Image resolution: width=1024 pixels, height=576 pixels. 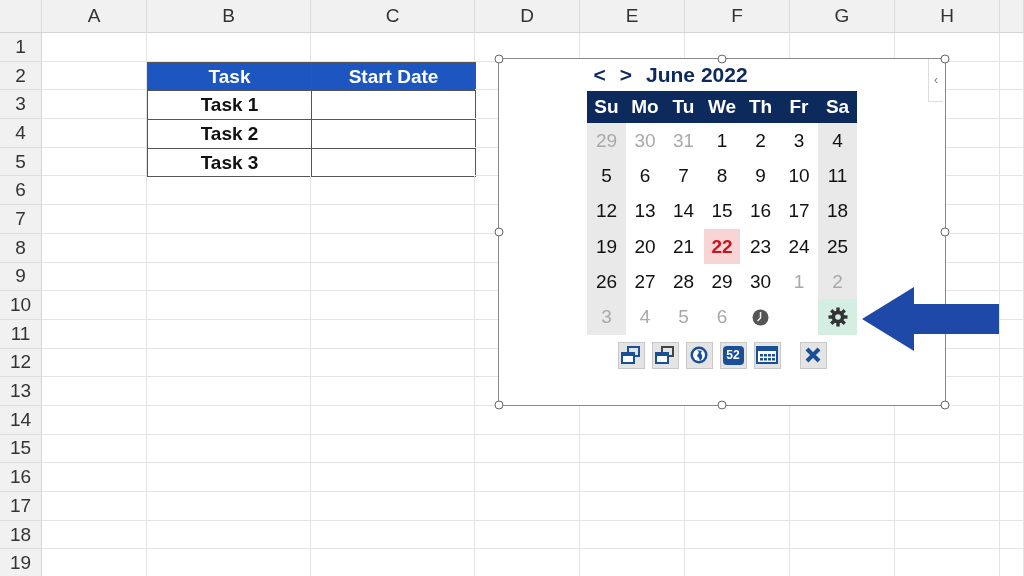 What do you see at coordinates (21, 76) in the screenshot?
I see `row-header: 2` at bounding box center [21, 76].